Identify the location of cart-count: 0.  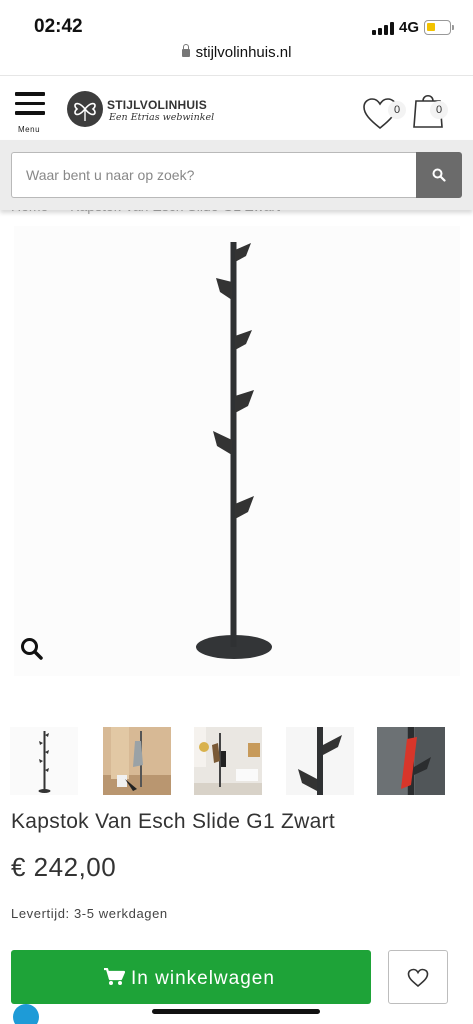
(439, 110).